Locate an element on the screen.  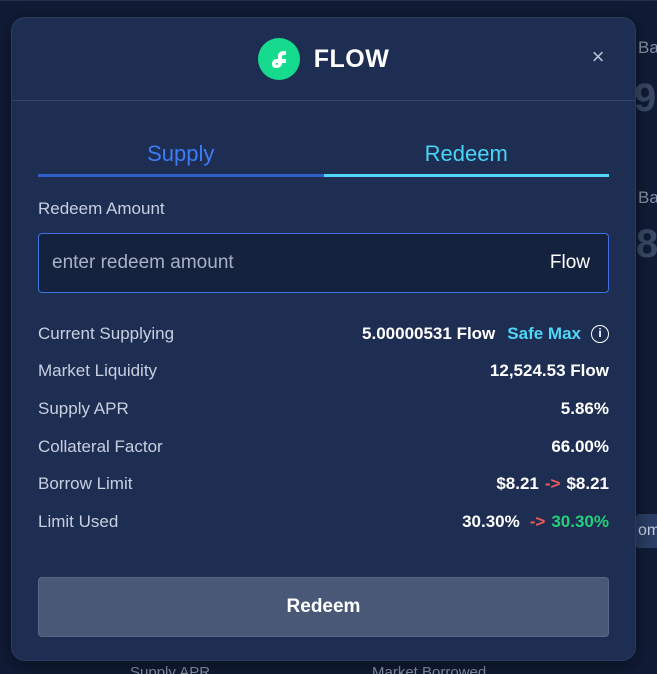
tab-supply: Supply is located at coordinates (181, 156).